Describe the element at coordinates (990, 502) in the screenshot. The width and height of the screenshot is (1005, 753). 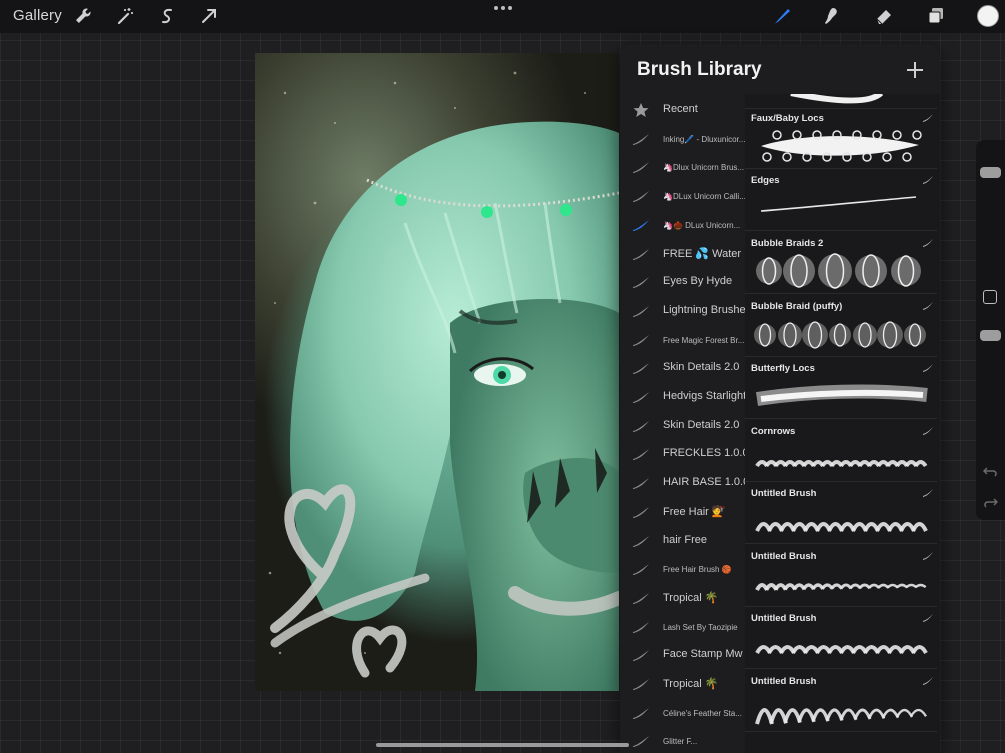
I see `redo-icon` at that location.